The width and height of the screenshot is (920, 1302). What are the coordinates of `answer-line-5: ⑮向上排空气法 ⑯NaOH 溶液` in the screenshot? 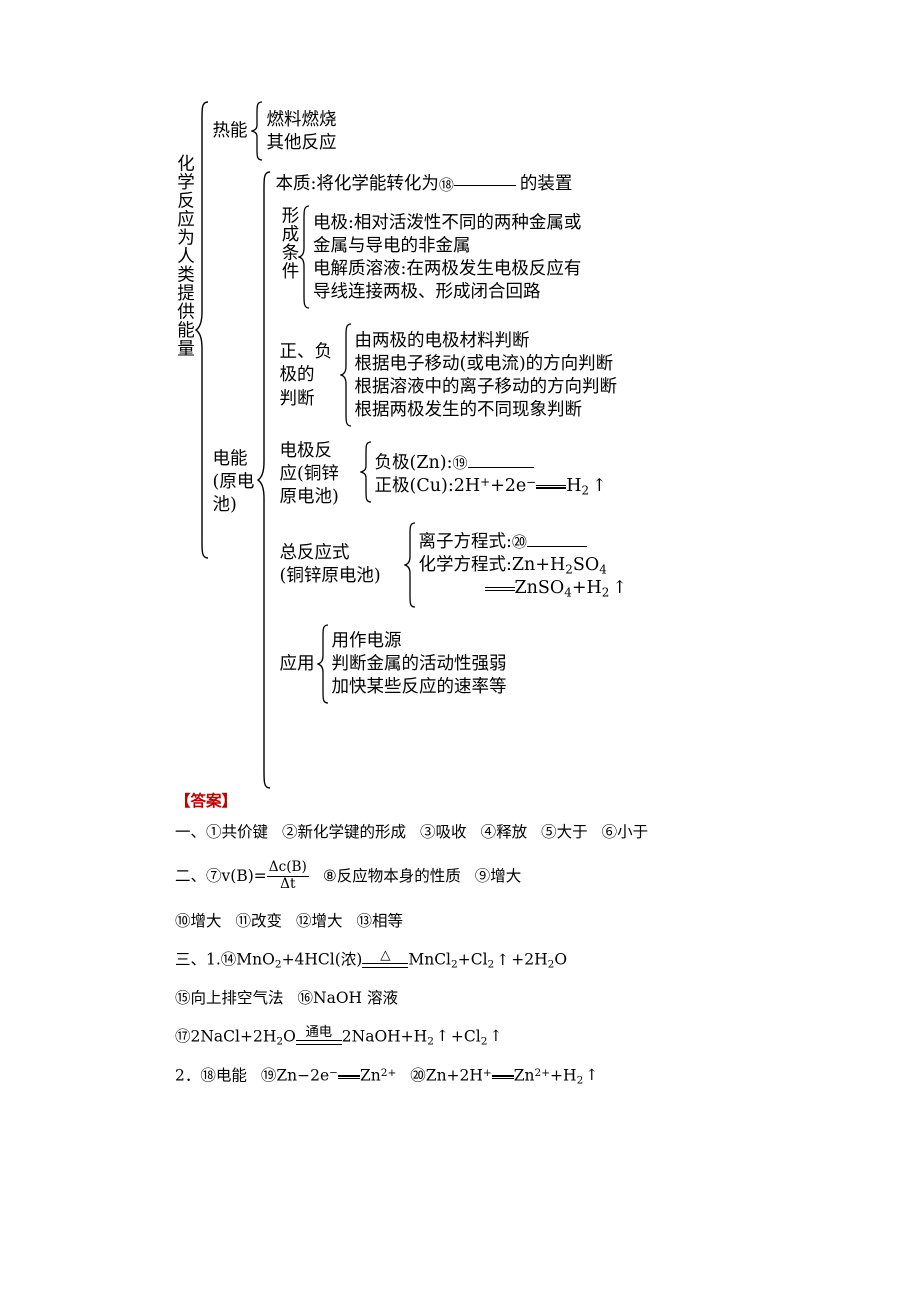 It's located at (525, 998).